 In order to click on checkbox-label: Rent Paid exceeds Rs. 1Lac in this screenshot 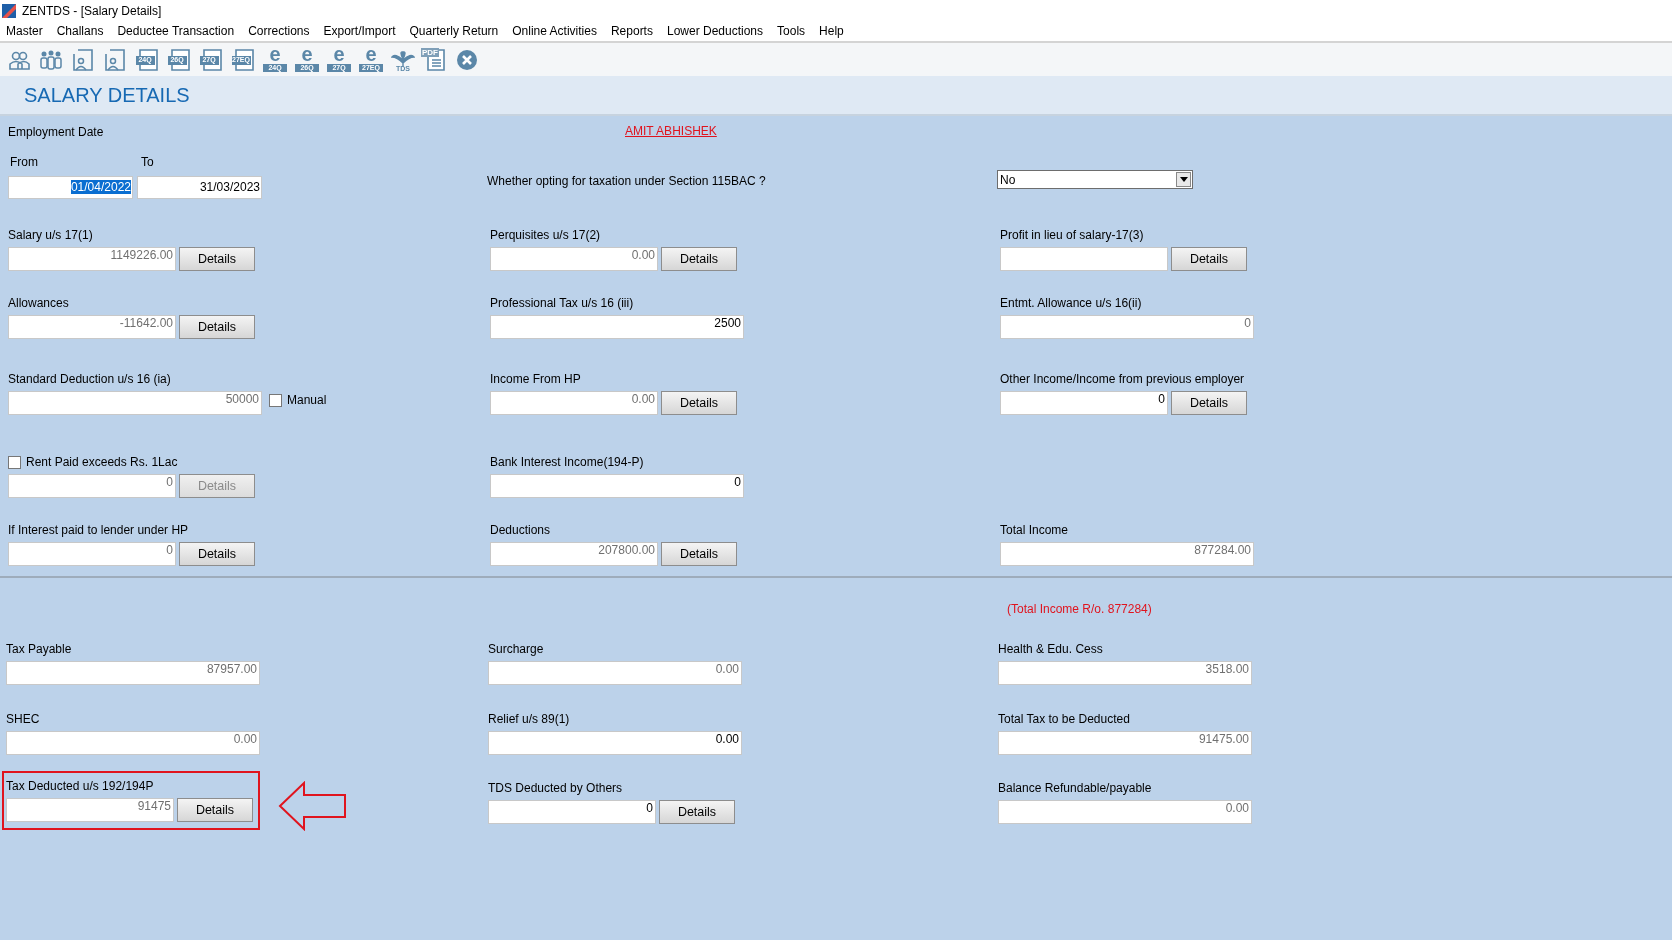, I will do `click(102, 462)`.